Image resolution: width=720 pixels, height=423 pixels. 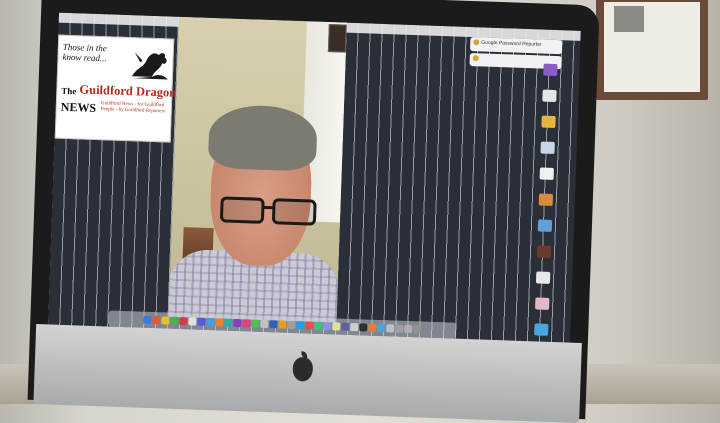 What do you see at coordinates (511, 44) in the screenshot?
I see `notification-title: Google Password Reporter` at bounding box center [511, 44].